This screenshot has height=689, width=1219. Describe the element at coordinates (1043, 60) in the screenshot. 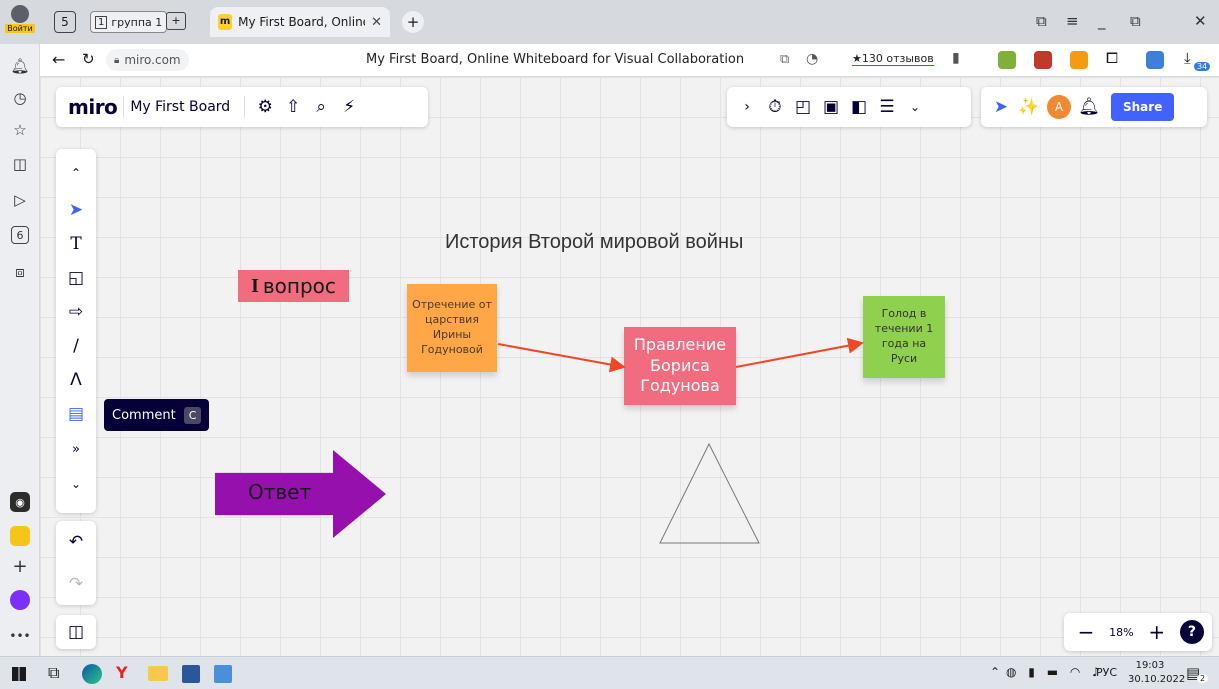

I see `extension-2-icon` at that location.